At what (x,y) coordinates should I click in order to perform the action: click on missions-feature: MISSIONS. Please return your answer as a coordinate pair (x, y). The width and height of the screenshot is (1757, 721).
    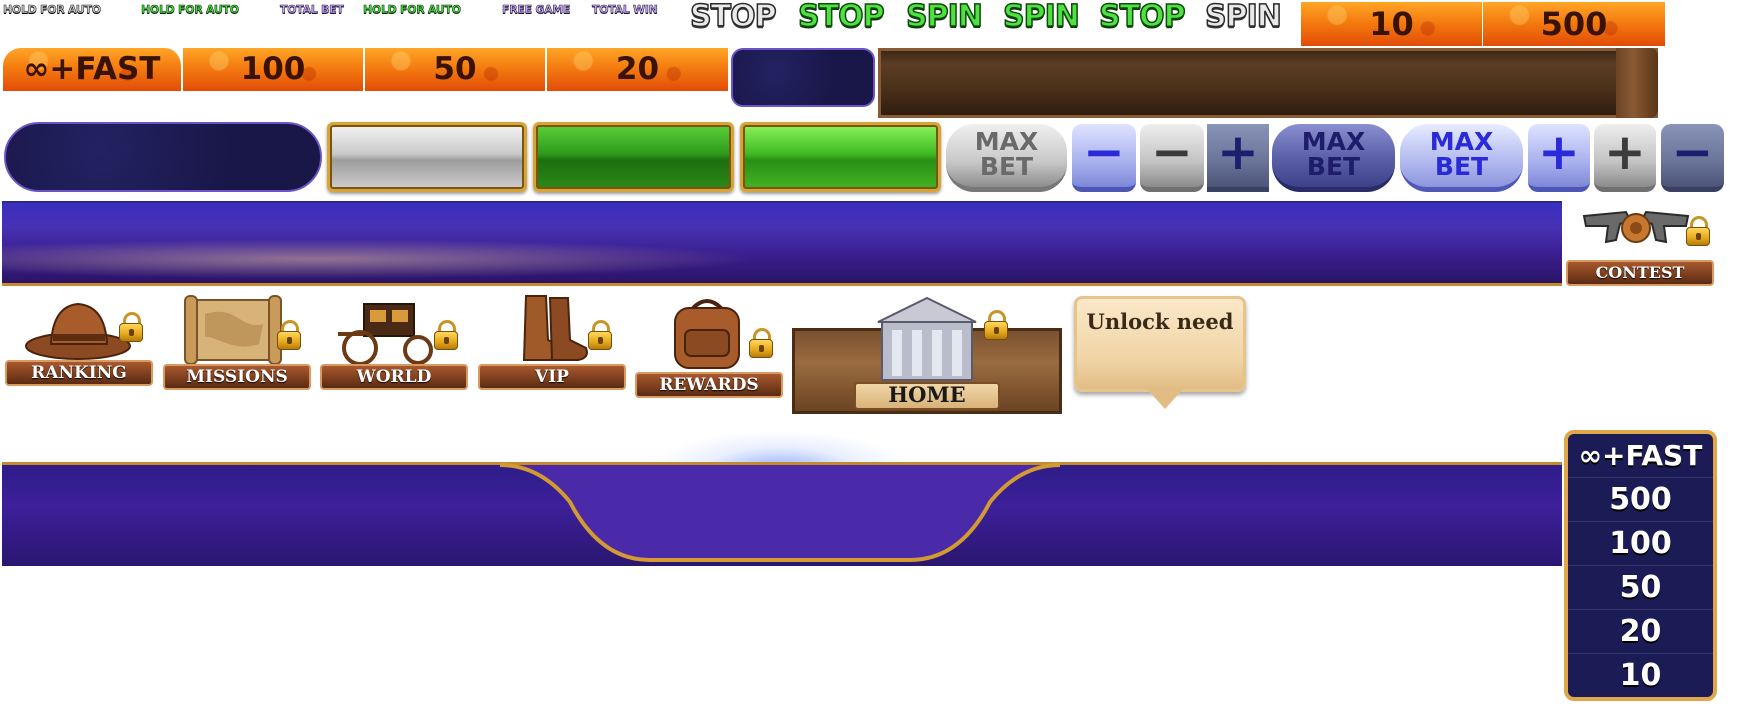
    Looking at the image, I should click on (237, 343).